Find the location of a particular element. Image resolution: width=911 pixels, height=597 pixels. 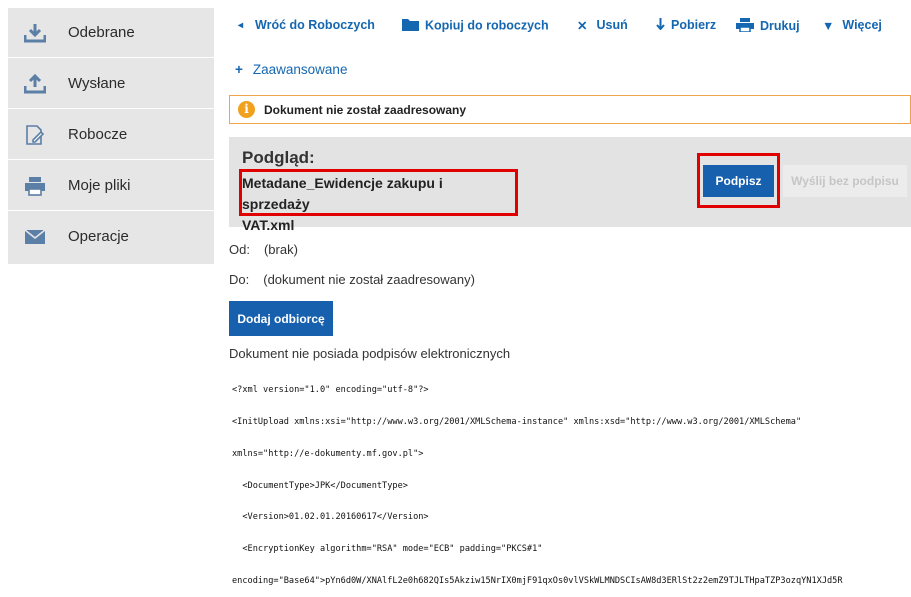

sidebar-item-label: Odebrane is located at coordinates (101, 32).